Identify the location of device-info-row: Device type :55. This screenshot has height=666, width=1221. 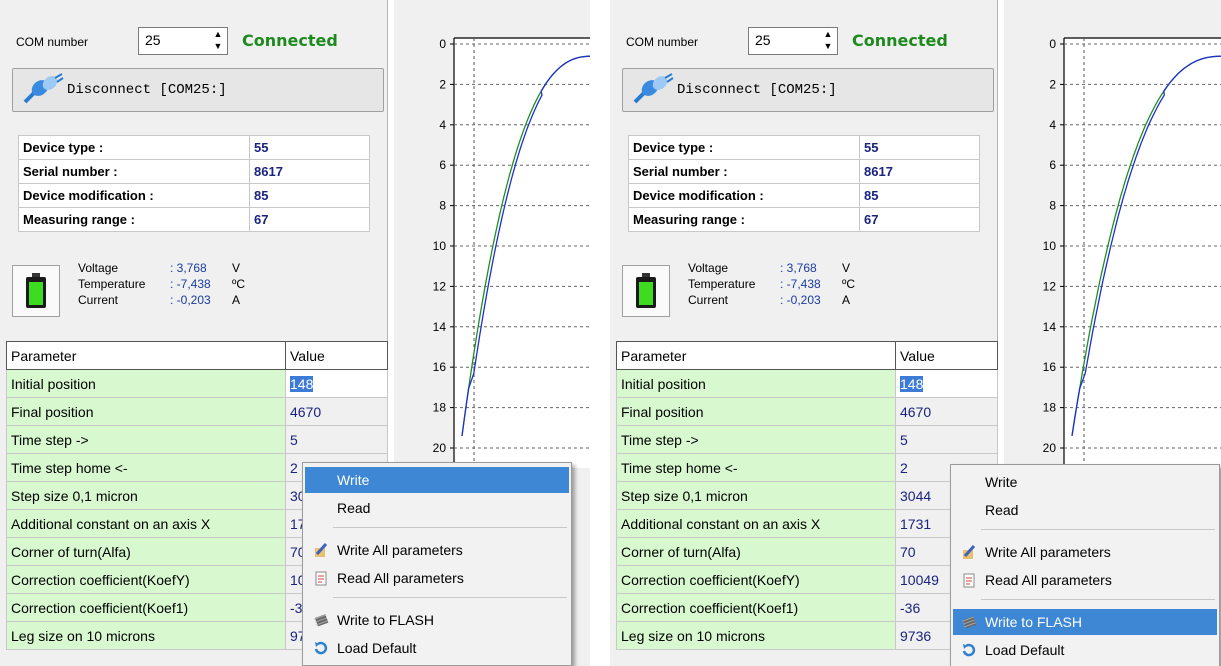
(194, 147).